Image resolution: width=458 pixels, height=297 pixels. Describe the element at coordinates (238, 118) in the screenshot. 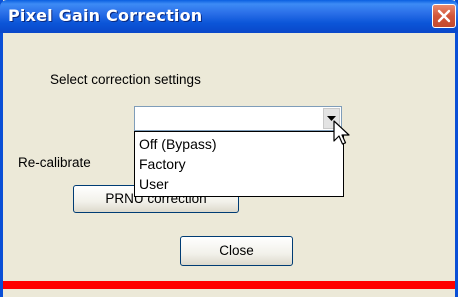

I see `correction-settings-combo` at that location.